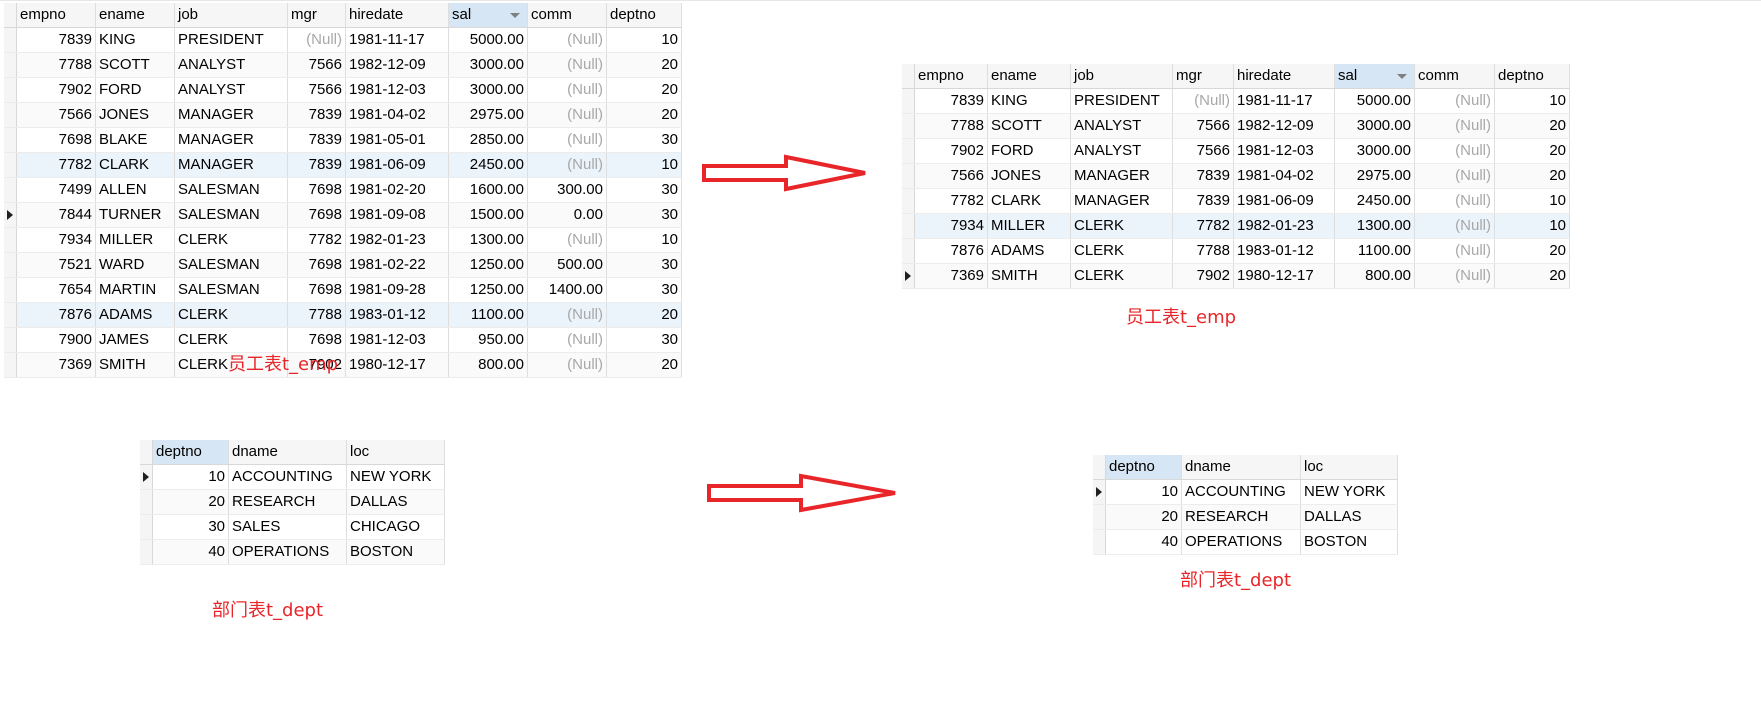 This screenshot has width=1761, height=706. What do you see at coordinates (488, 215) in the screenshot?
I see `cell-sal: 1500.00` at bounding box center [488, 215].